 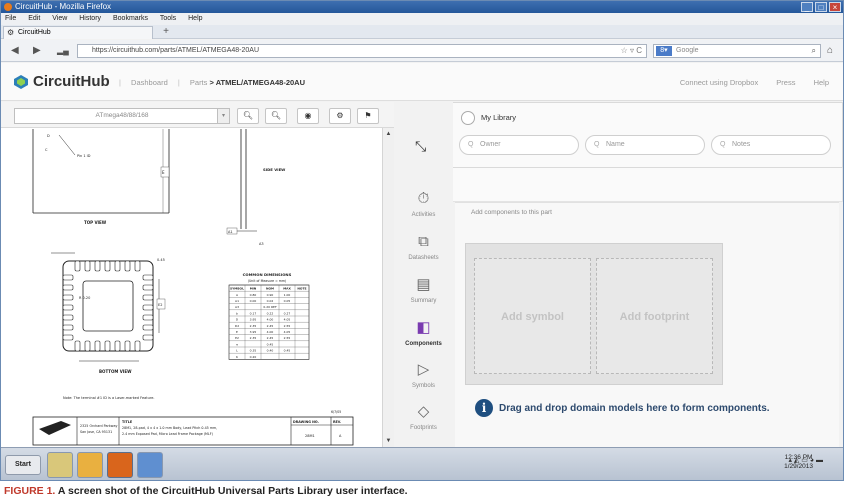 What do you see at coordinates (737, 51) in the screenshot?
I see `search-bar: 8▾ Google ⌕` at bounding box center [737, 51].